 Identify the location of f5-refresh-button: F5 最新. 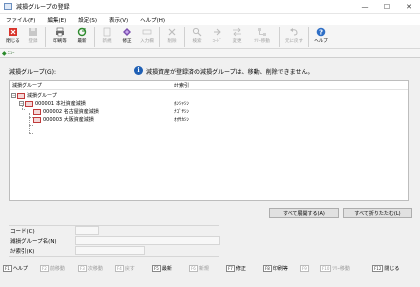
(162, 268).